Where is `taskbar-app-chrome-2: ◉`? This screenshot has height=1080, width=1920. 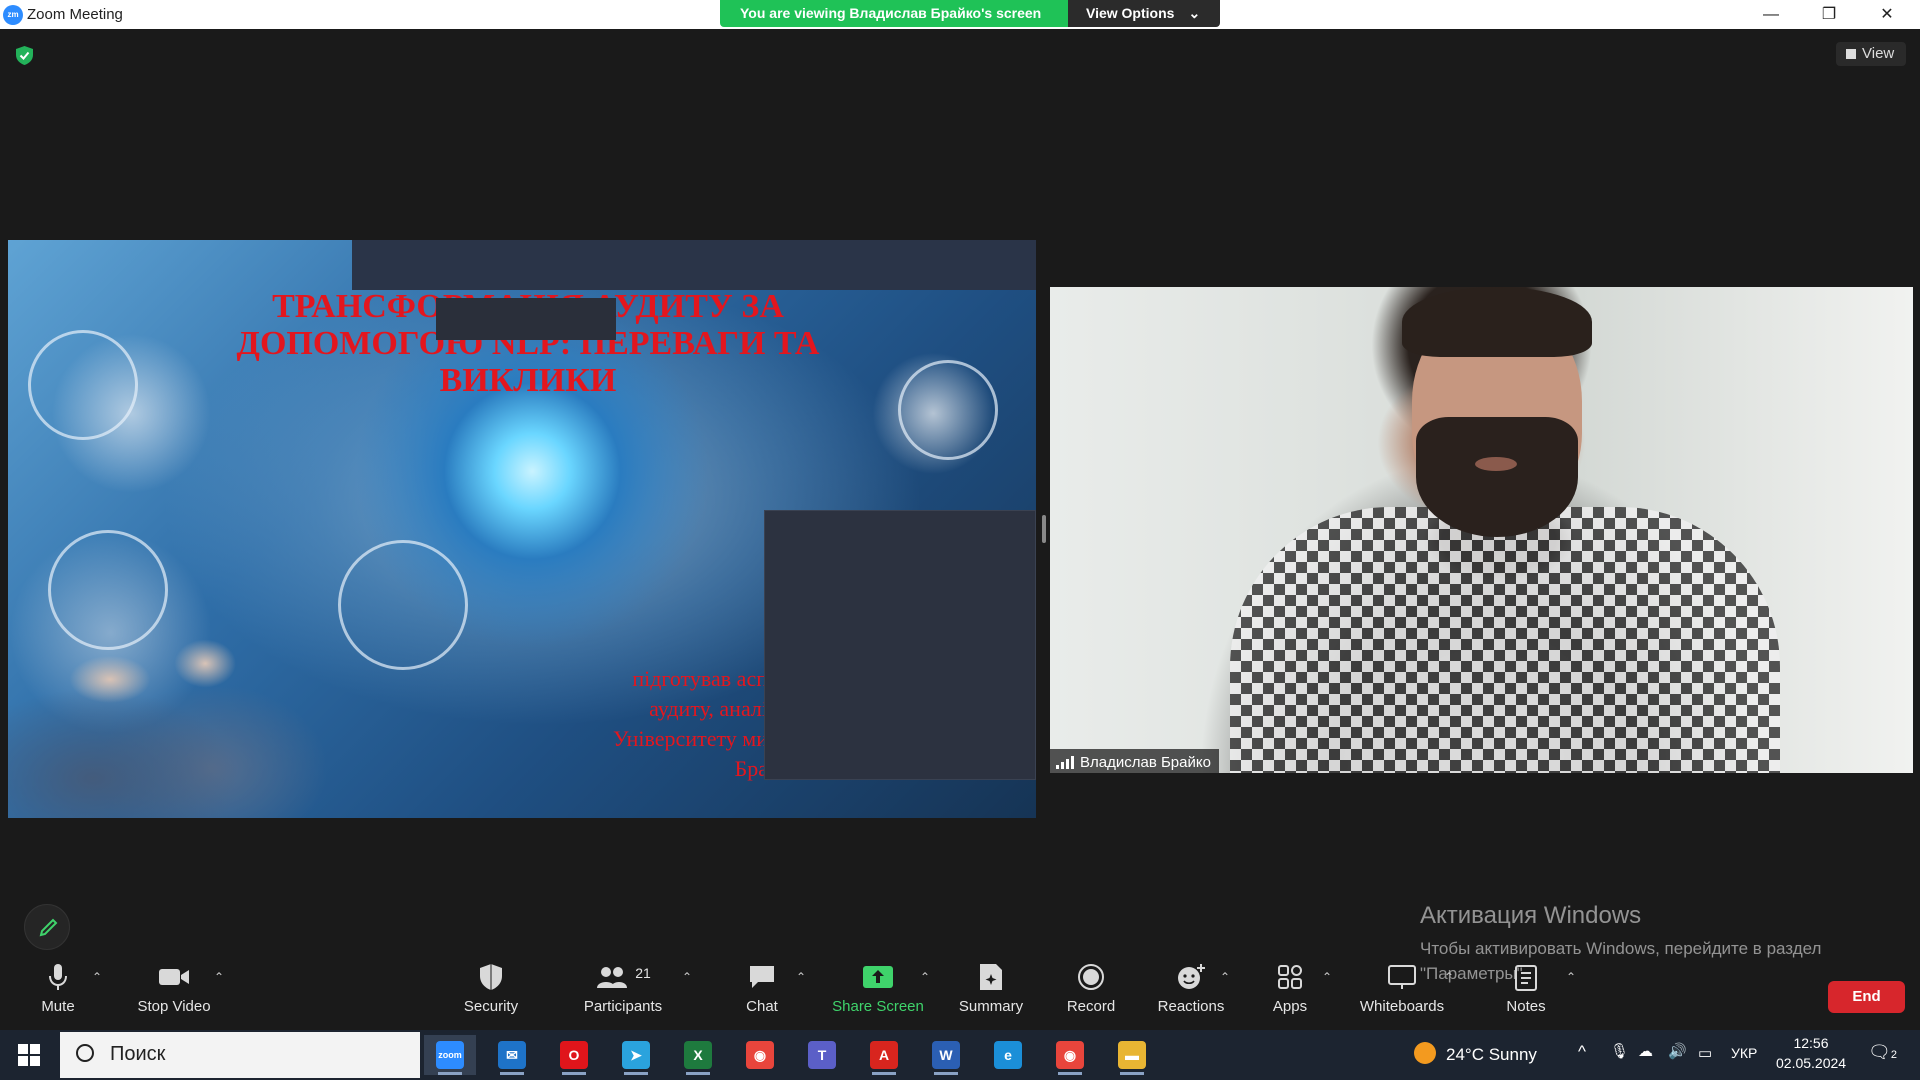
taskbar-app-chrome-2: ◉ is located at coordinates (1070, 1055).